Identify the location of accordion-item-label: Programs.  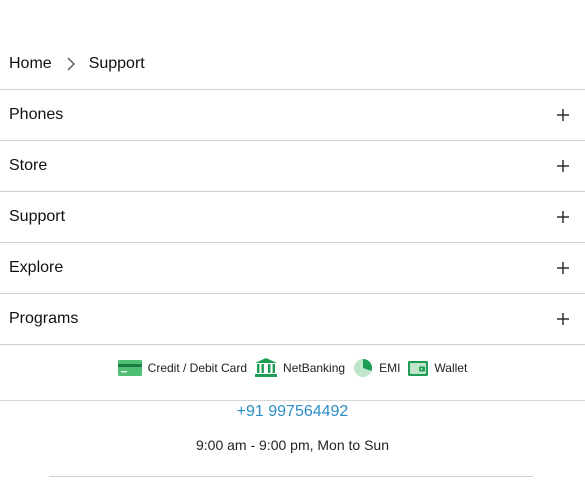
(44, 318).